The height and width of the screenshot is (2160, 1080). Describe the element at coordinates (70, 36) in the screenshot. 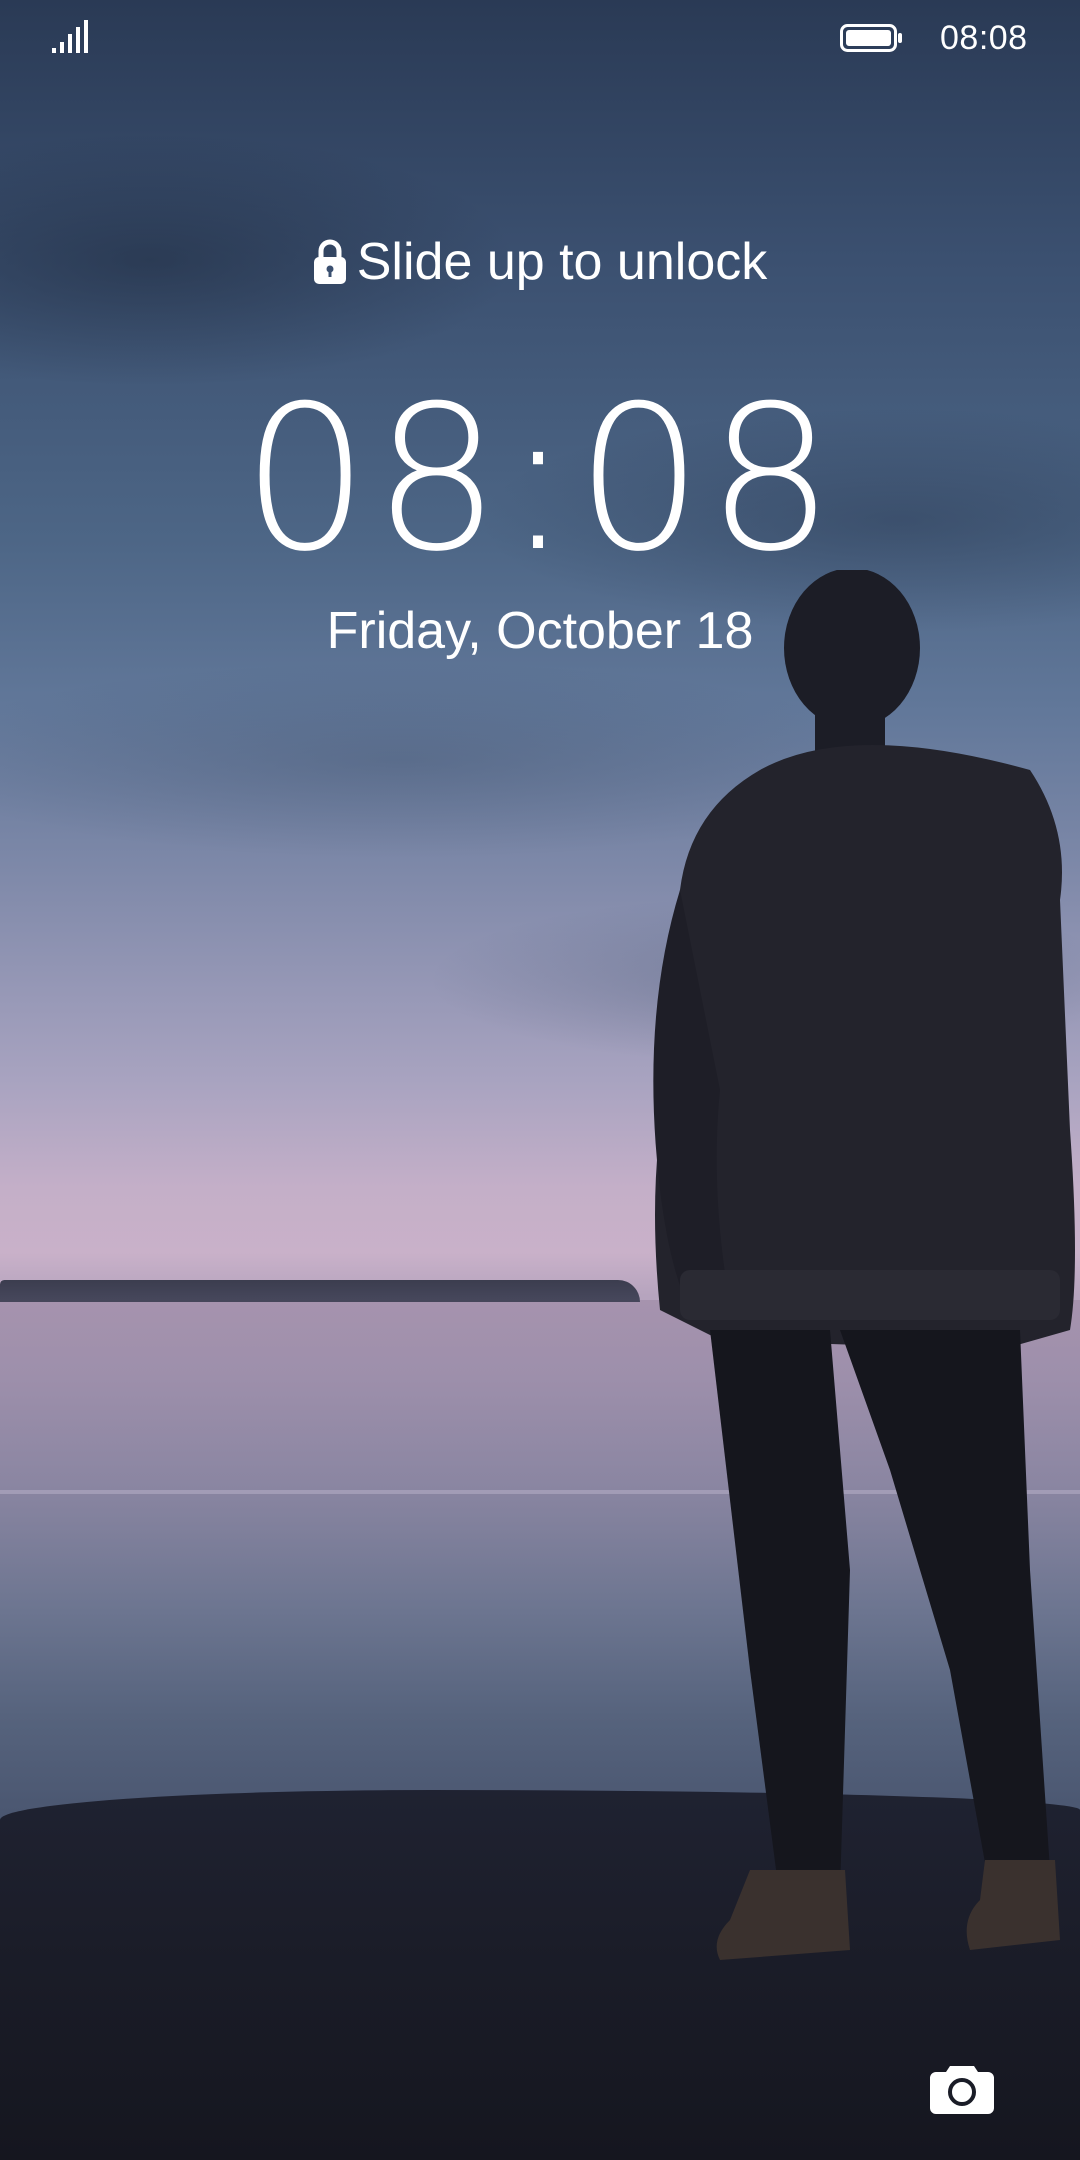

I see `signal-bars-icon` at that location.